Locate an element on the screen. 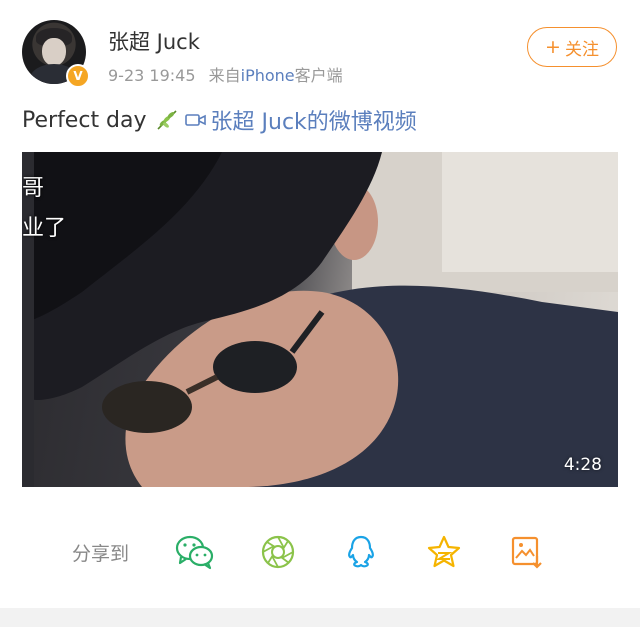 The image size is (640, 627). video-link: 张超 Juck的微博视频 is located at coordinates (300, 120).